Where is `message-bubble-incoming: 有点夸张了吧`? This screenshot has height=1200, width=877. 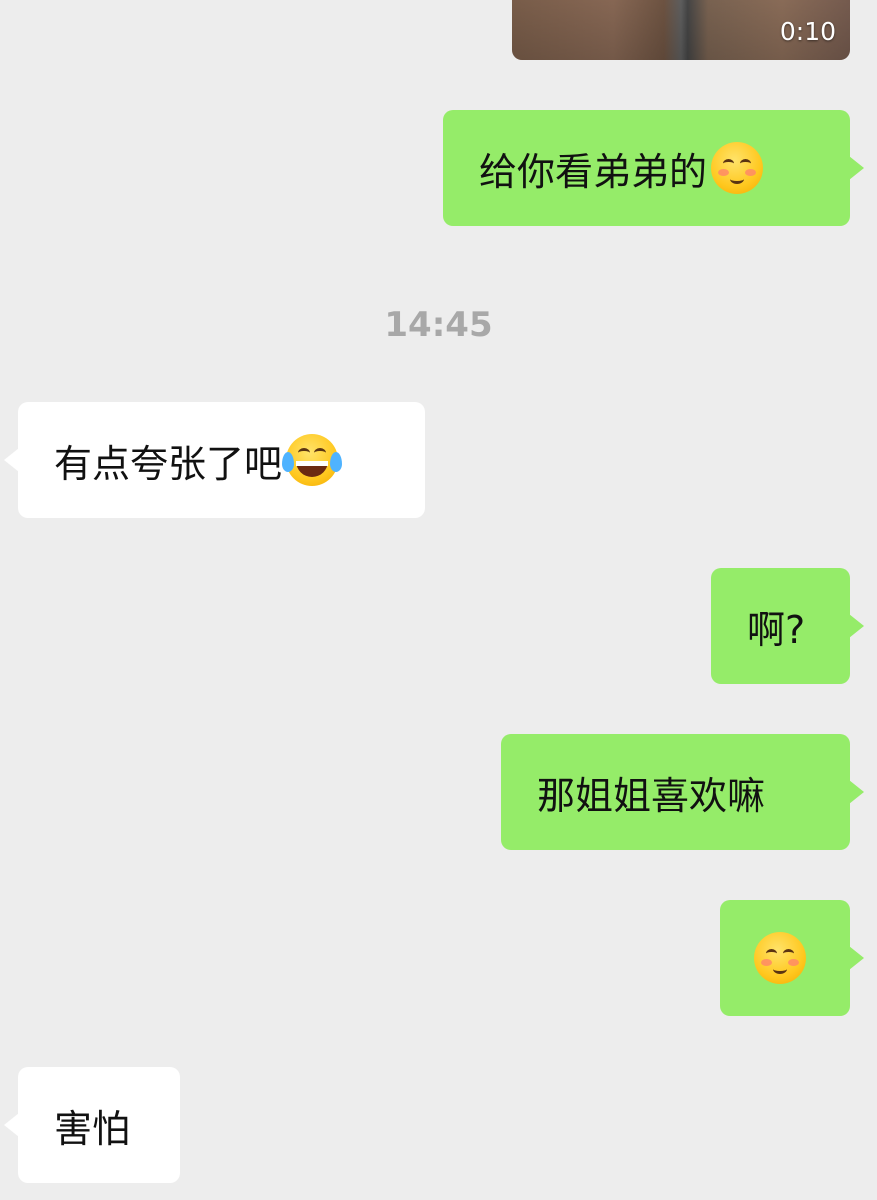 message-bubble-incoming: 有点夸张了吧 is located at coordinates (214, 460).